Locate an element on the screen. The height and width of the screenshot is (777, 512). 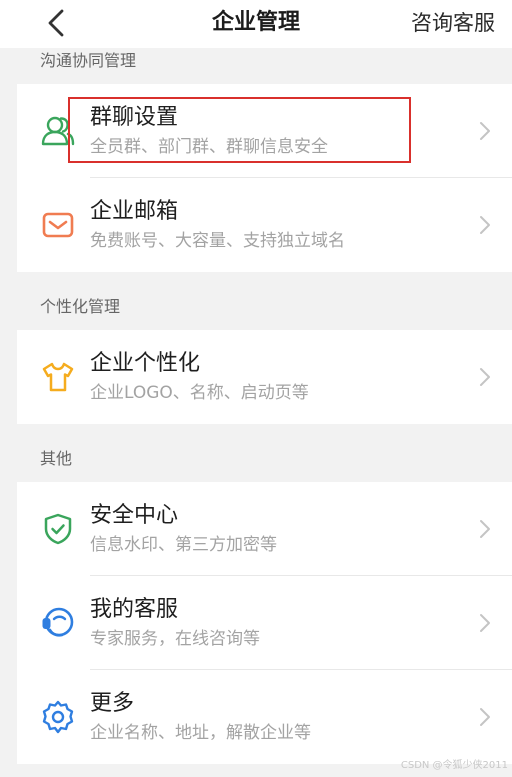
tshirt-icon is located at coordinates (58, 377).